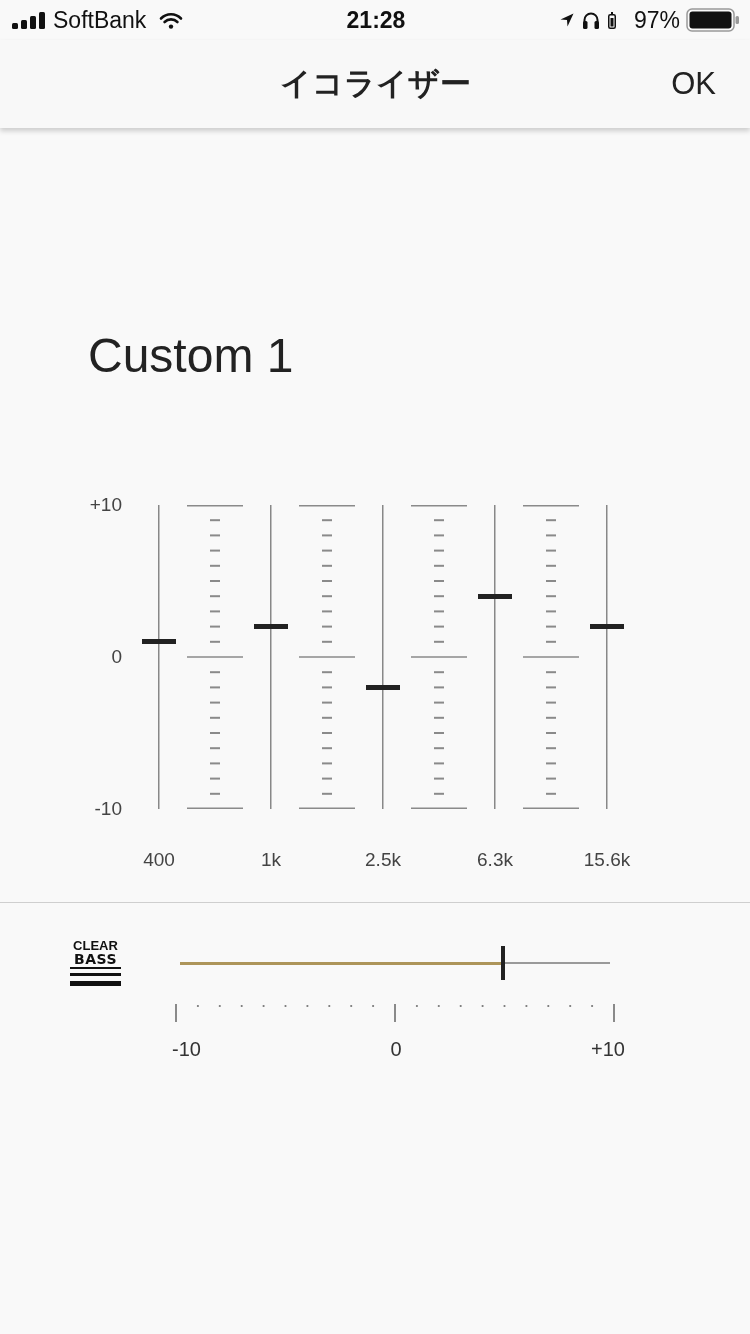  Describe the element at coordinates (108, 809) in the screenshot. I see `axis-label: -10` at that location.